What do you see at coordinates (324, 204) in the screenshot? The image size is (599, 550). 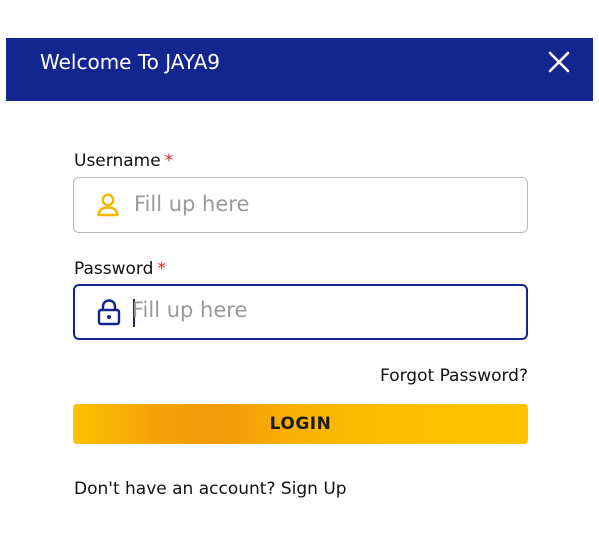 I see `username-input` at bounding box center [324, 204].